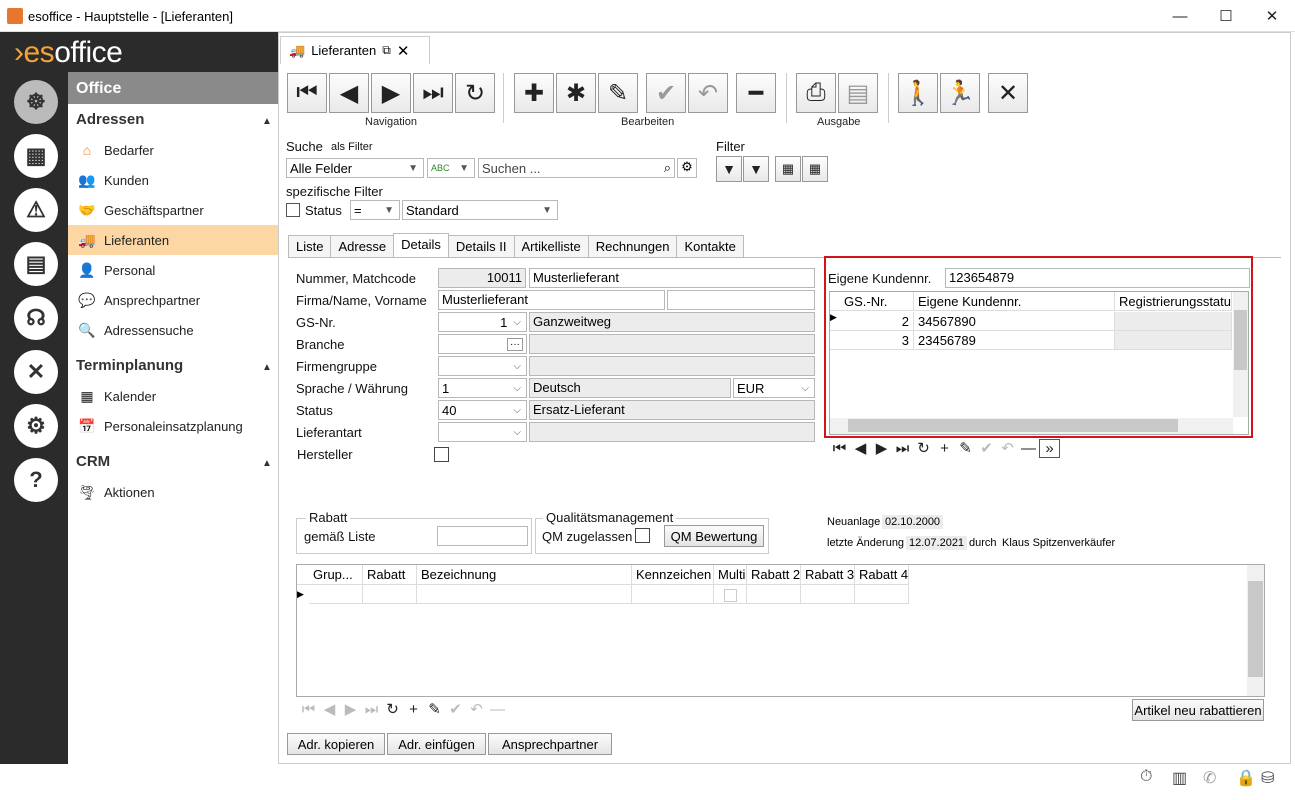  Describe the element at coordinates (1179, 778) in the screenshot. I see `building-icon: ▥` at that location.